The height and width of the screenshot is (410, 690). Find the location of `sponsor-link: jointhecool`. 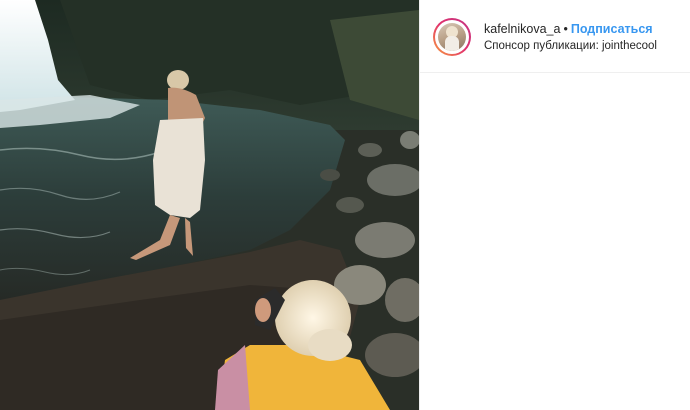

sponsor-link: jointhecool is located at coordinates (629, 46).